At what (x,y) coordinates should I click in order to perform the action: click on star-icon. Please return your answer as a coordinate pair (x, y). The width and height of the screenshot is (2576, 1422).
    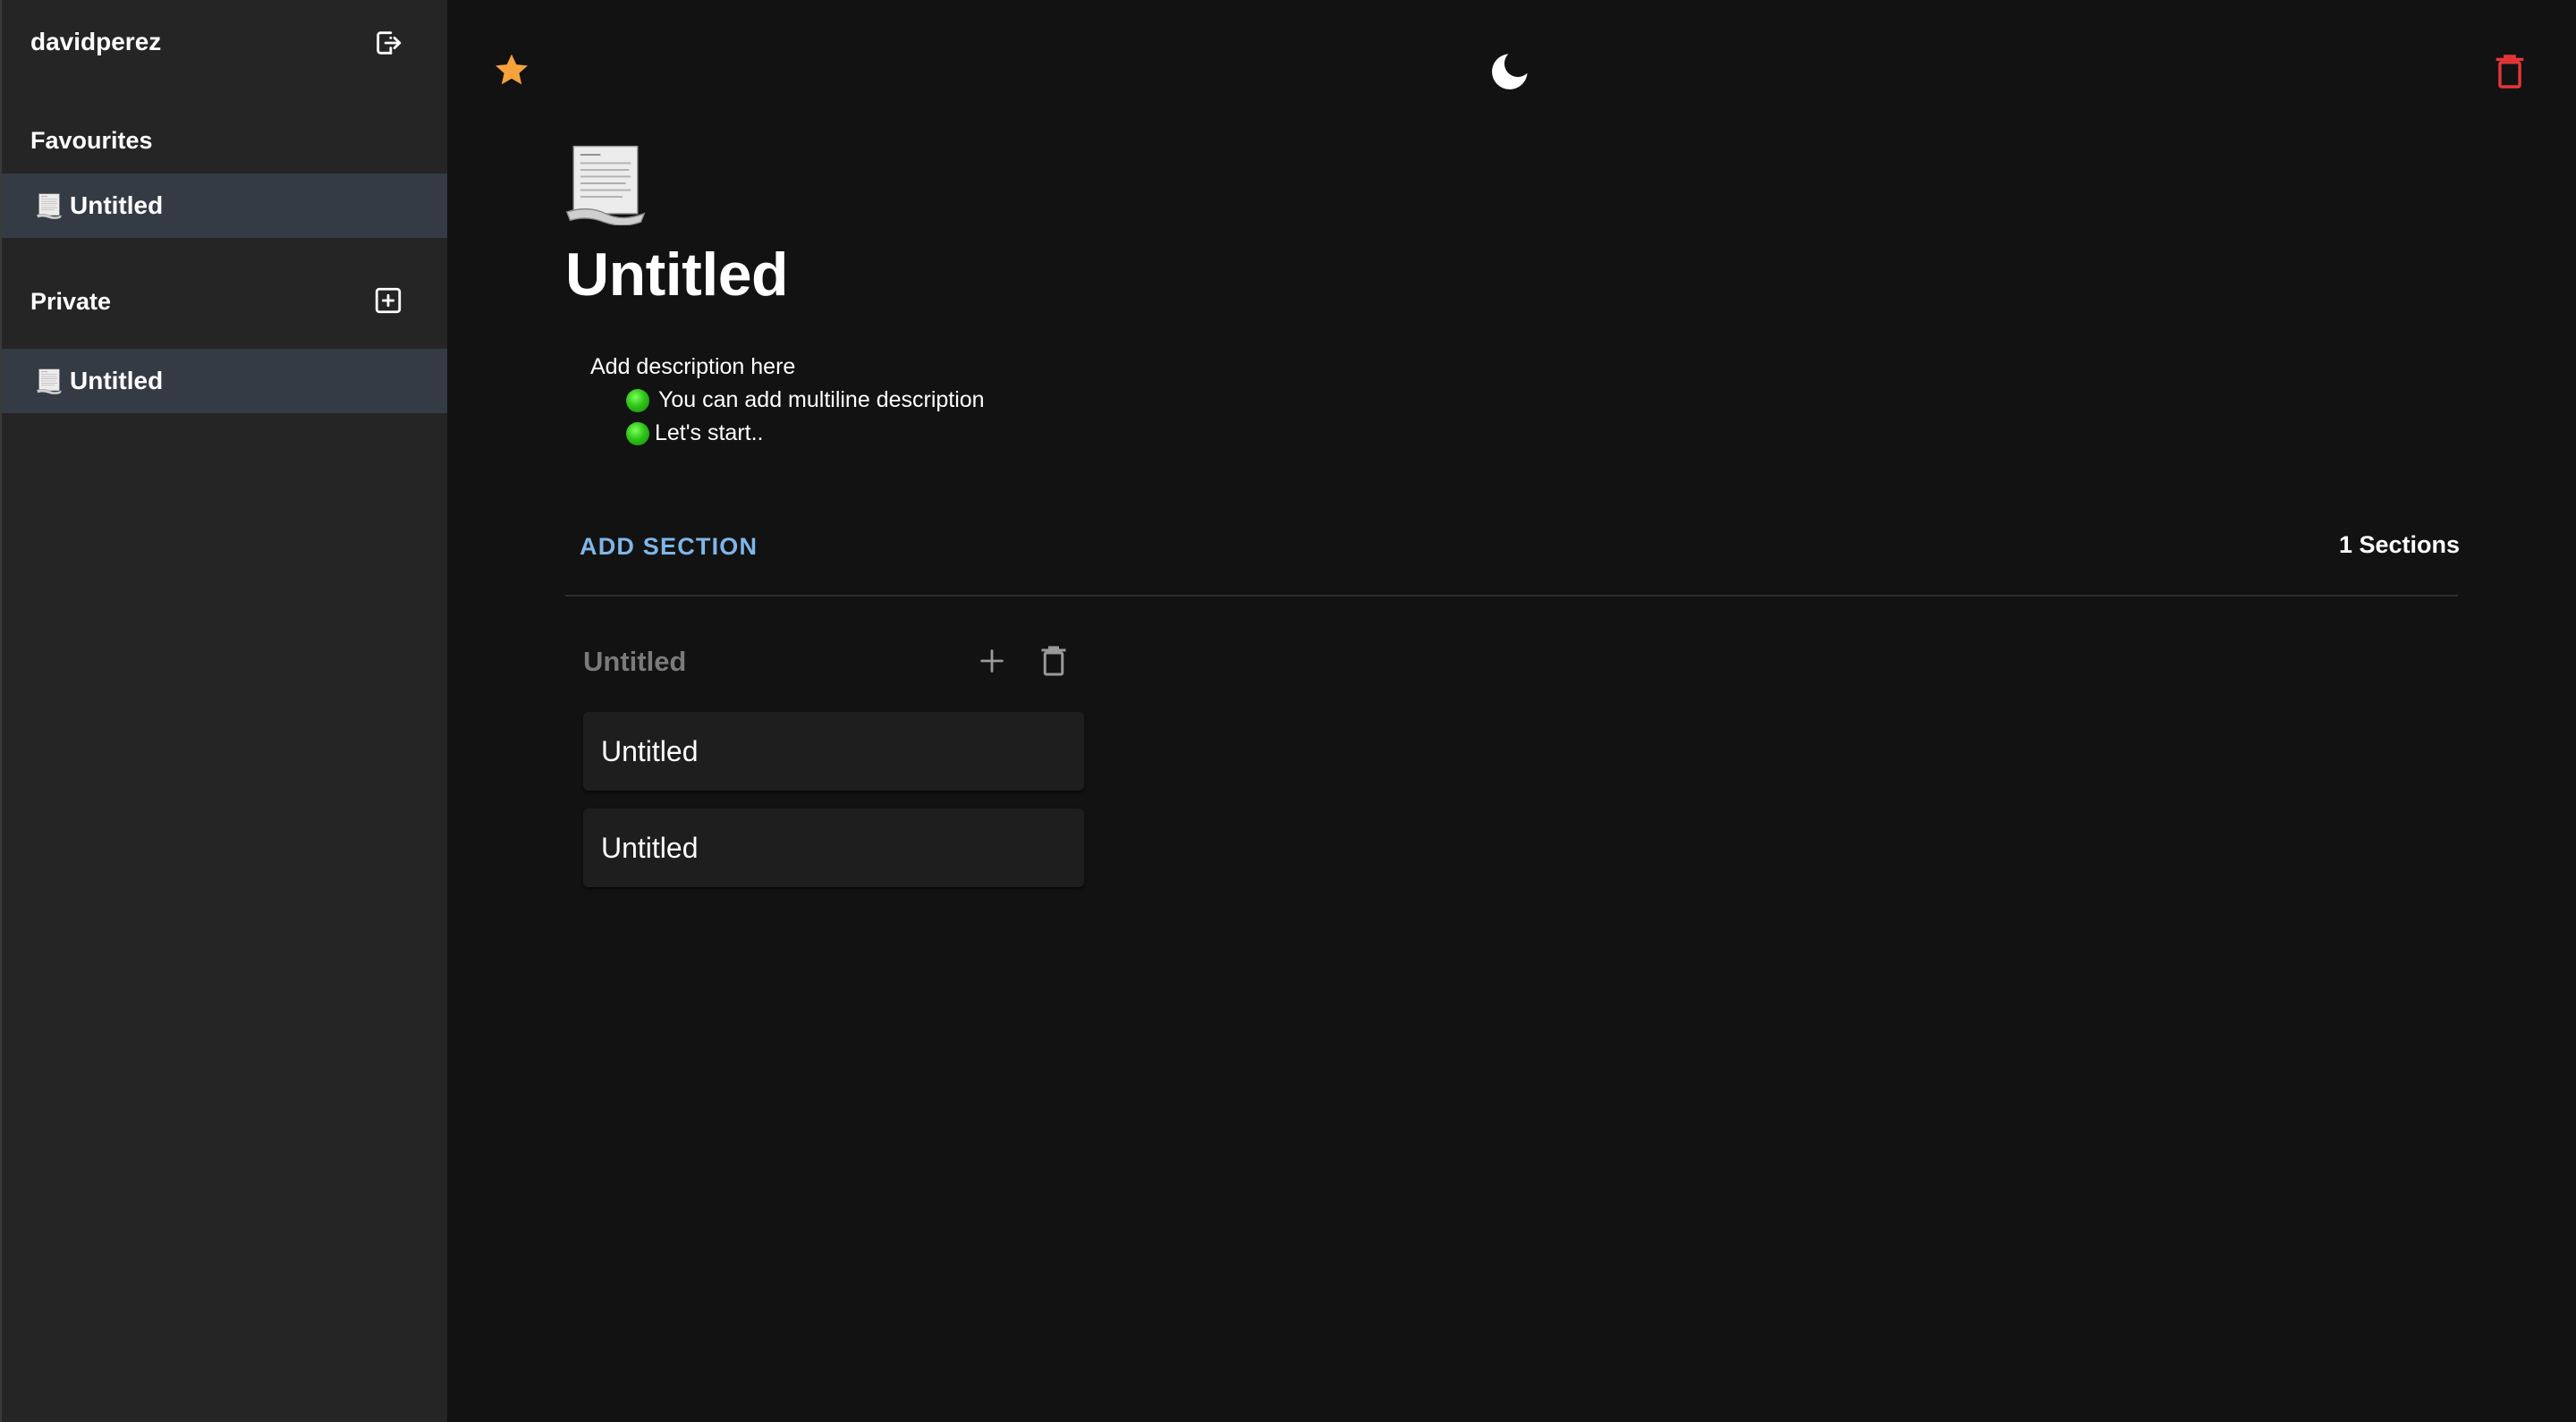
    Looking at the image, I should click on (511, 72).